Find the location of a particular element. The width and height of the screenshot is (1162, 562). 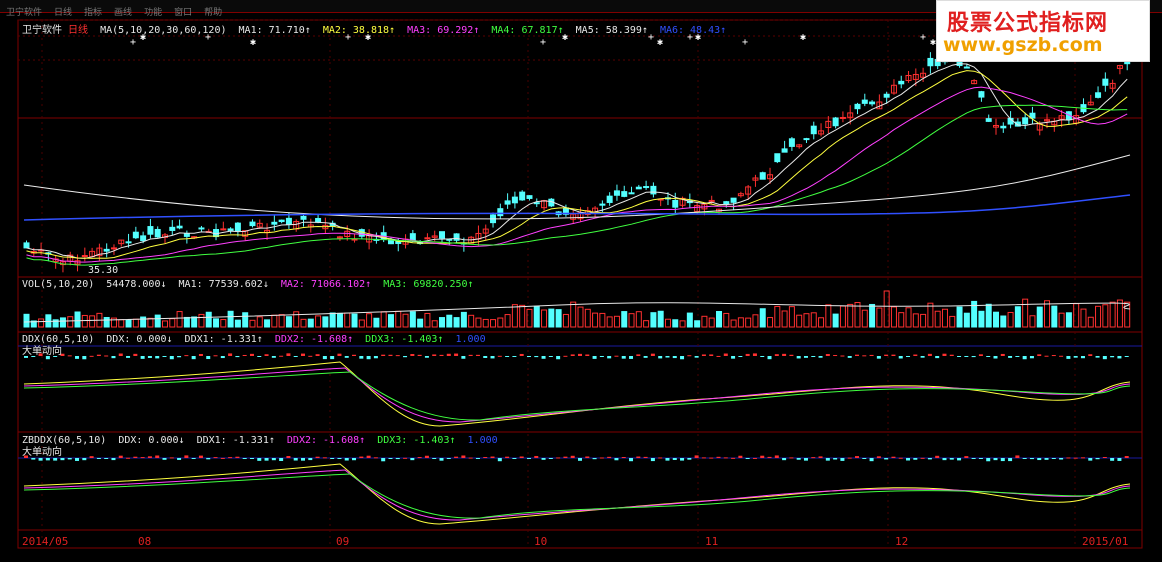

watermark-url: www.gszb.com is located at coordinates (1023, 45).